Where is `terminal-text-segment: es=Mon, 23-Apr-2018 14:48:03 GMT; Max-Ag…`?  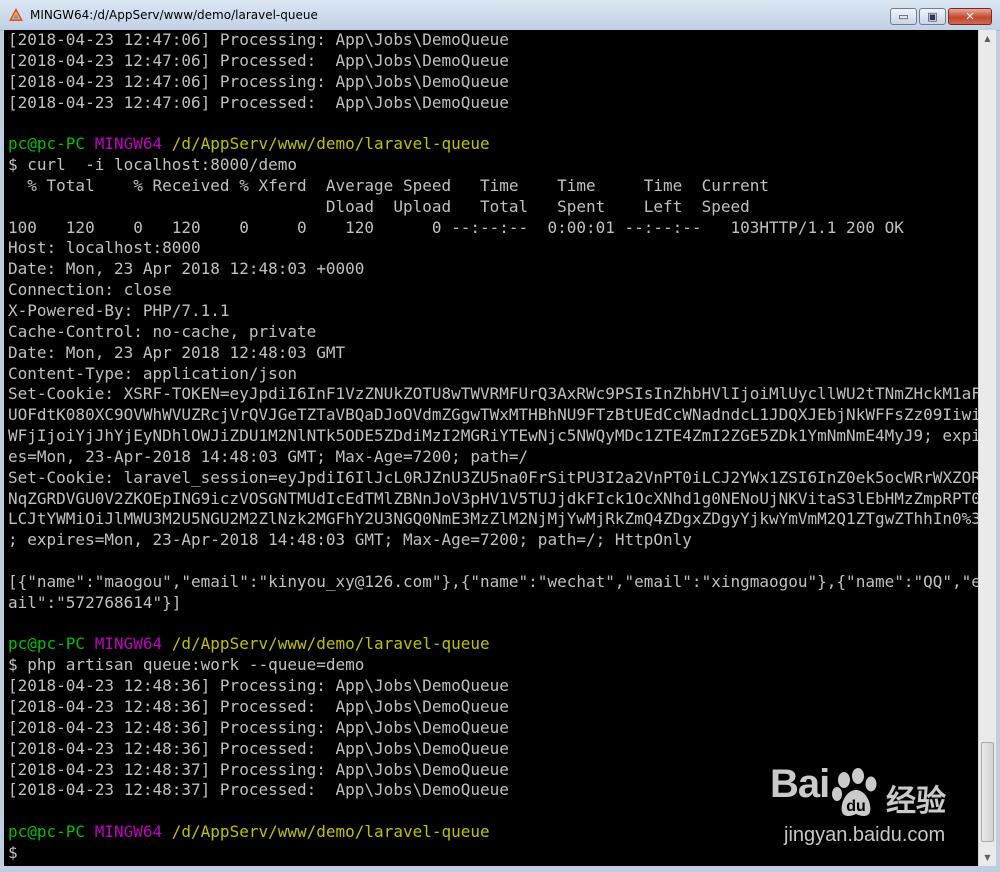 terminal-text-segment: es=Mon, 23-Apr-2018 14:48:03 GMT; Max-Ag… is located at coordinates (268, 456).